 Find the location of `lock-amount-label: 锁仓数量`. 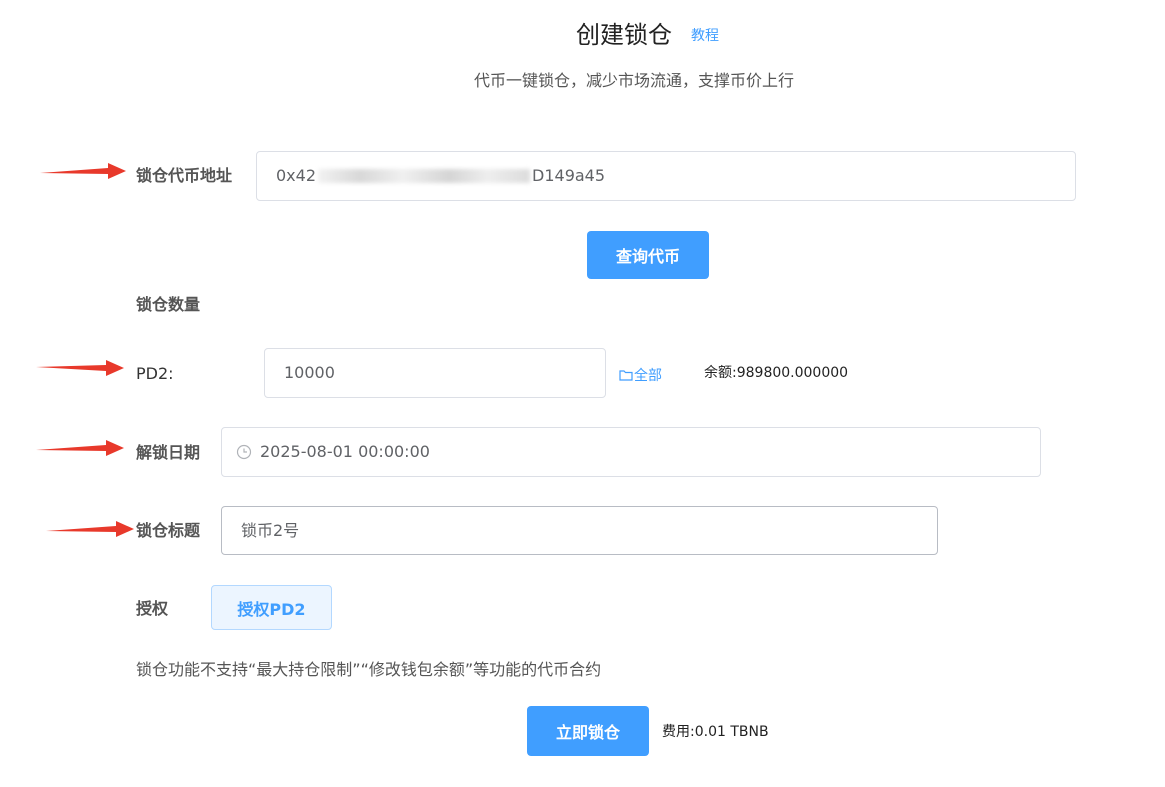

lock-amount-label: 锁仓数量 is located at coordinates (168, 304).